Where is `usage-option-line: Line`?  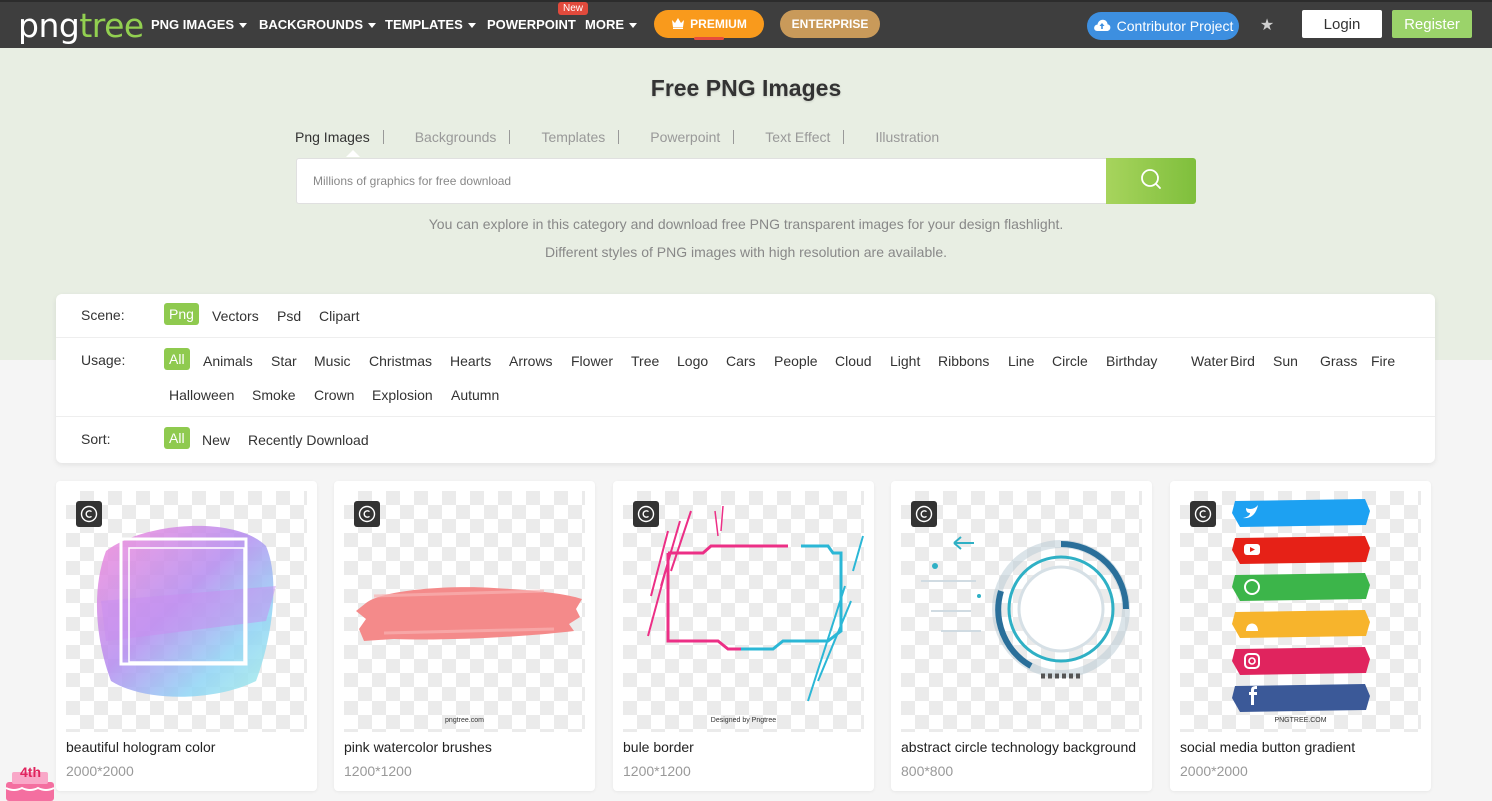 usage-option-line: Line is located at coordinates (1021, 361).